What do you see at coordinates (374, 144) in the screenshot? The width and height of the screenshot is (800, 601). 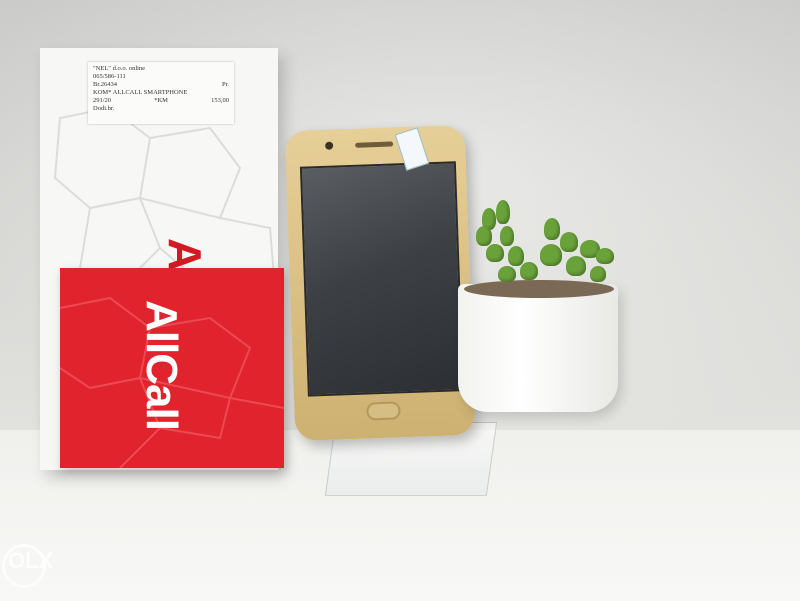 I see `earpiece` at bounding box center [374, 144].